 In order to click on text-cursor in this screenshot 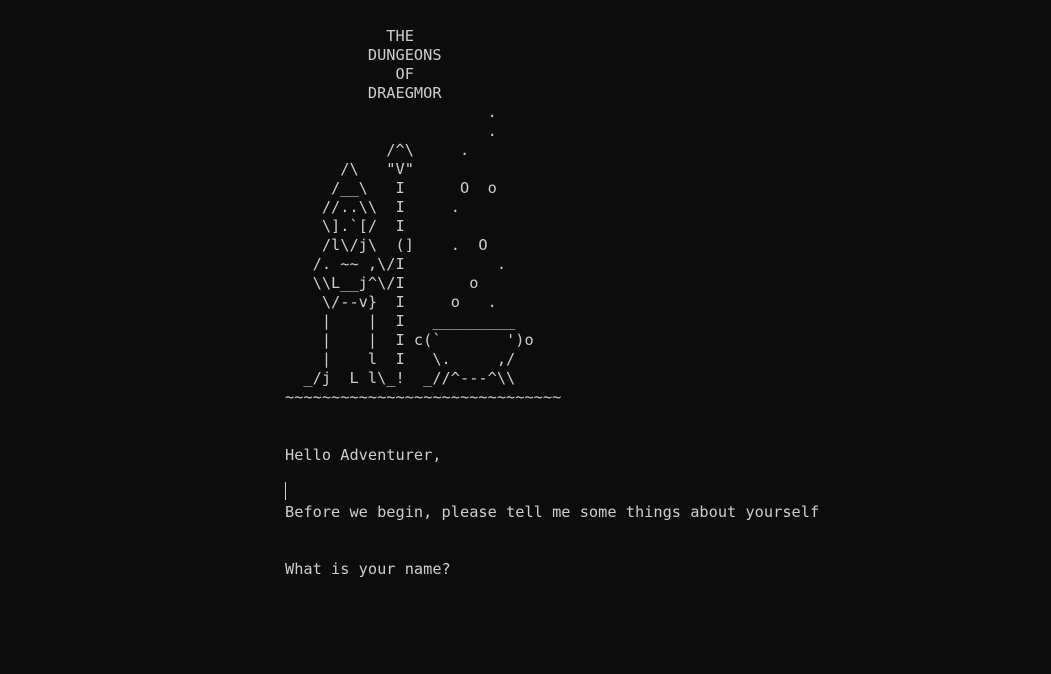, I will do `click(285, 491)`.